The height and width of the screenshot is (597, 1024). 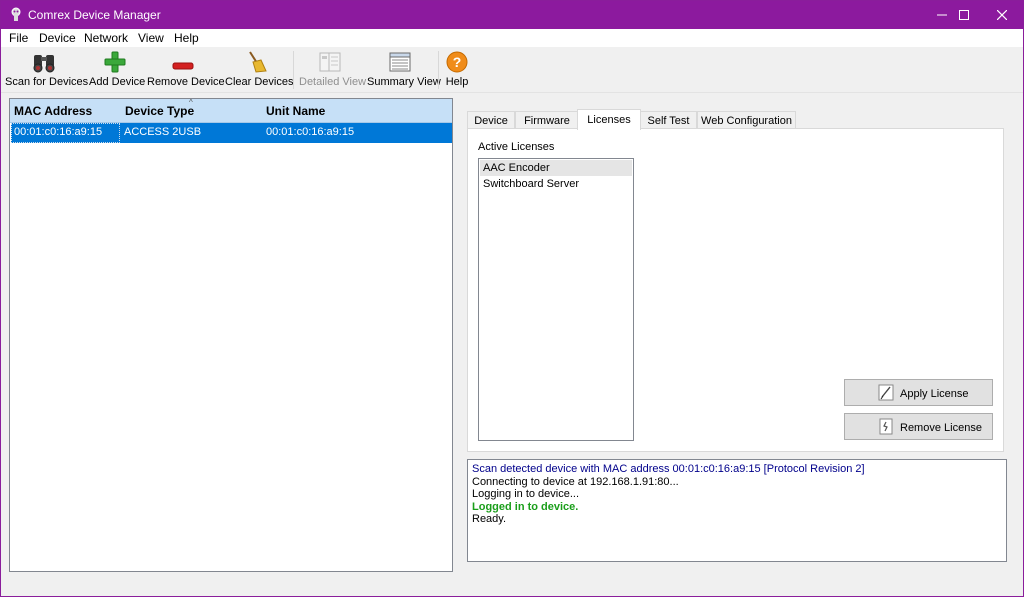 I want to click on device-list-header: MAC Address Device Type ^ Unit Name, so click(x=231, y=110).